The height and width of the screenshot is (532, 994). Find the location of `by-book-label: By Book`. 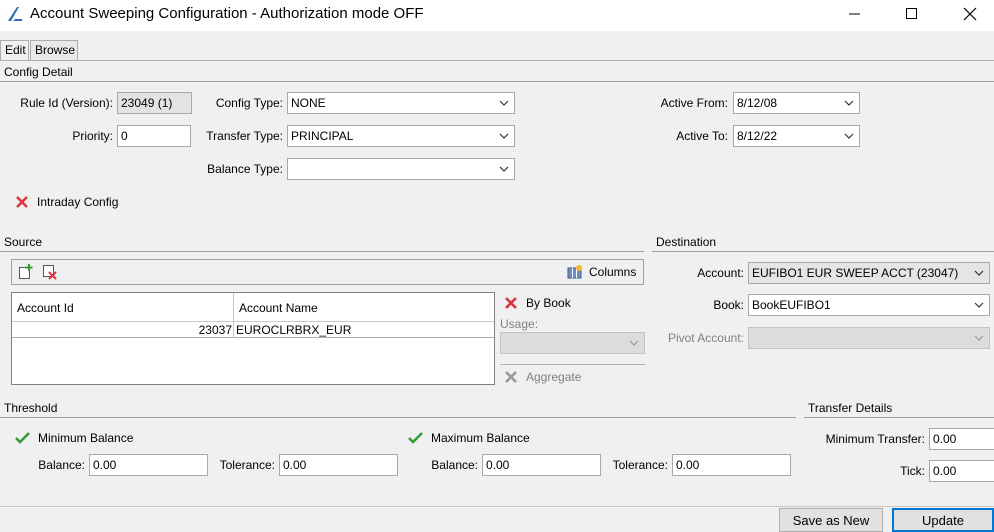

by-book-label: By Book is located at coordinates (548, 303).